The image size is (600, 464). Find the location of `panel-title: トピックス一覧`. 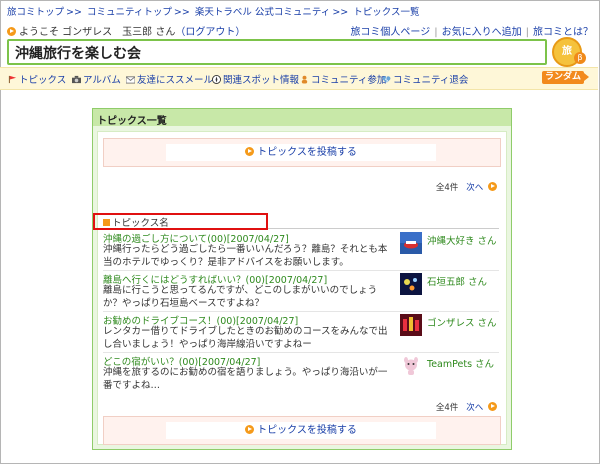

panel-title: トピックス一覧 is located at coordinates (132, 121).